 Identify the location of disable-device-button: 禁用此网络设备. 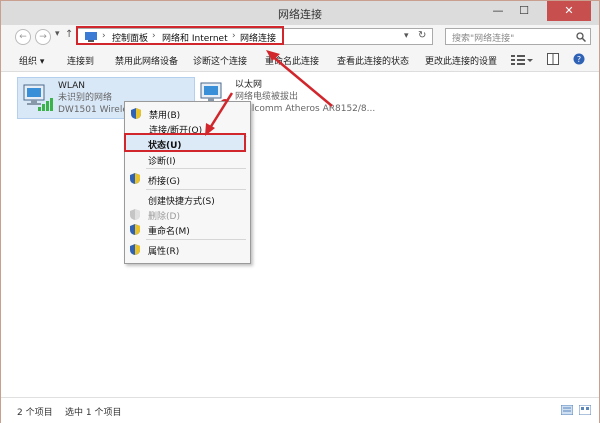
(146, 60).